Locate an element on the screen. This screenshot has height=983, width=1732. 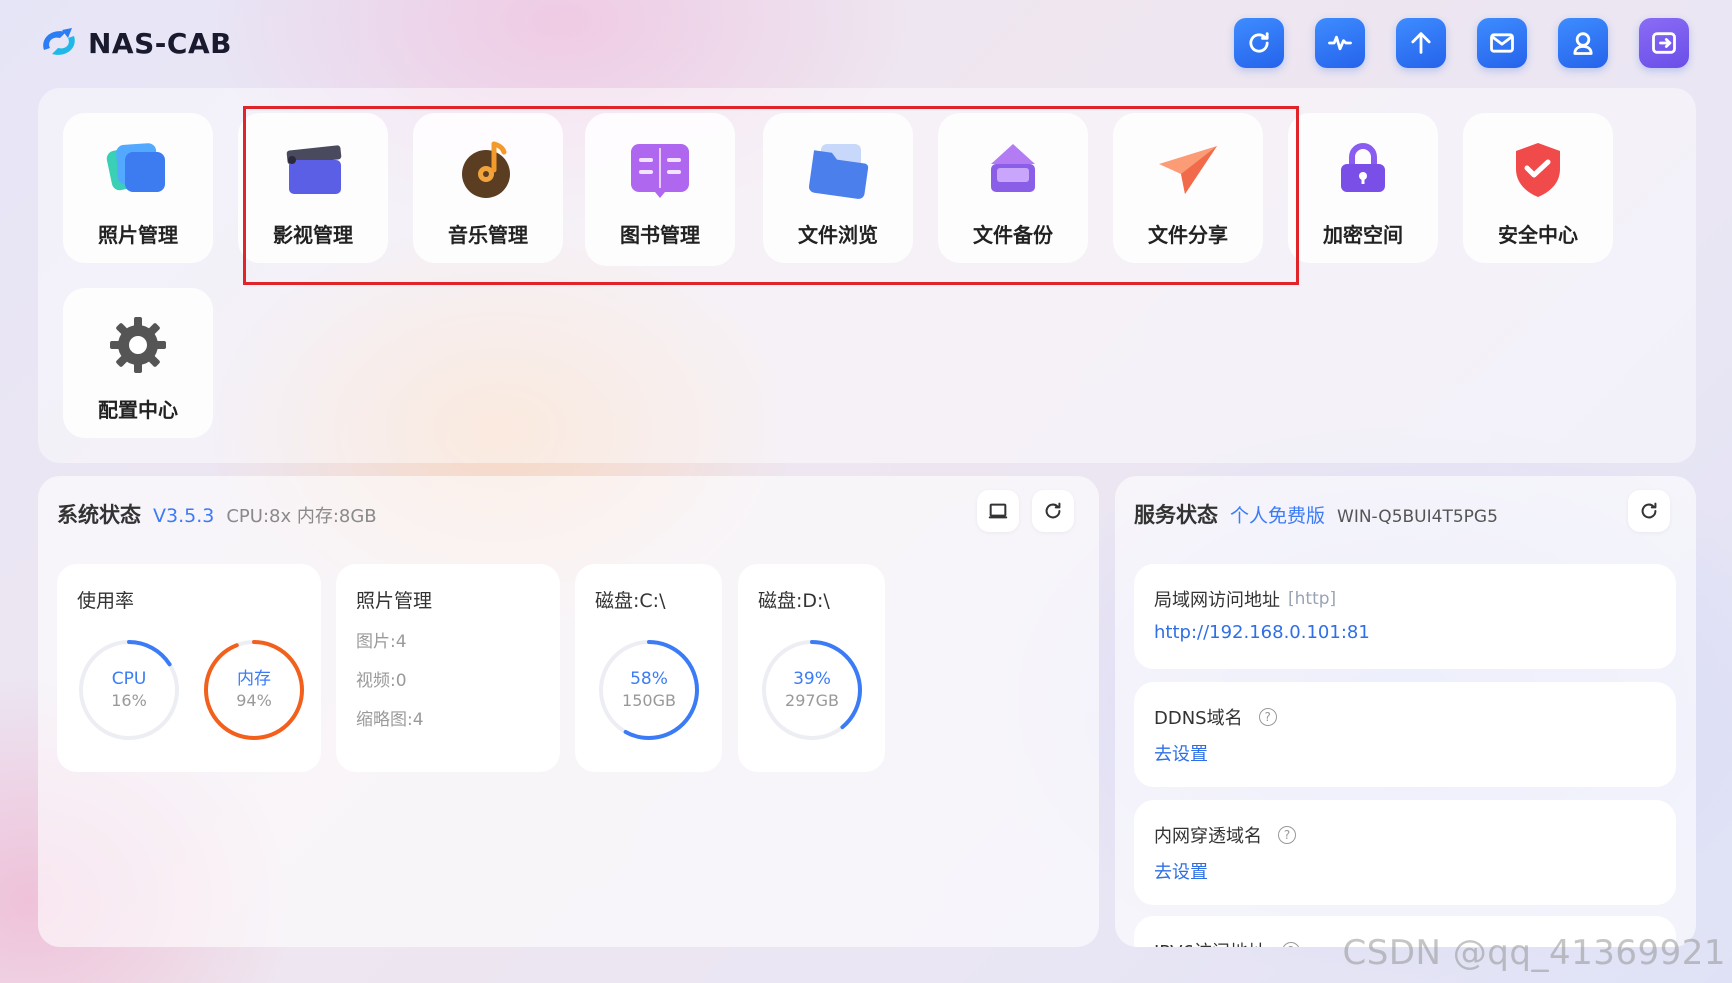
app-label: 音乐管理 is located at coordinates (488, 235).